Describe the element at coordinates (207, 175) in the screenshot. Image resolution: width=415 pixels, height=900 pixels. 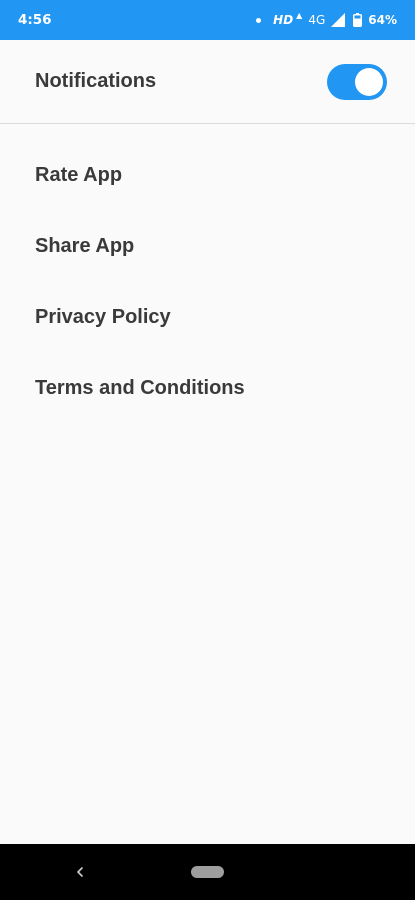
I see `rate-app-item: Rate App` at that location.